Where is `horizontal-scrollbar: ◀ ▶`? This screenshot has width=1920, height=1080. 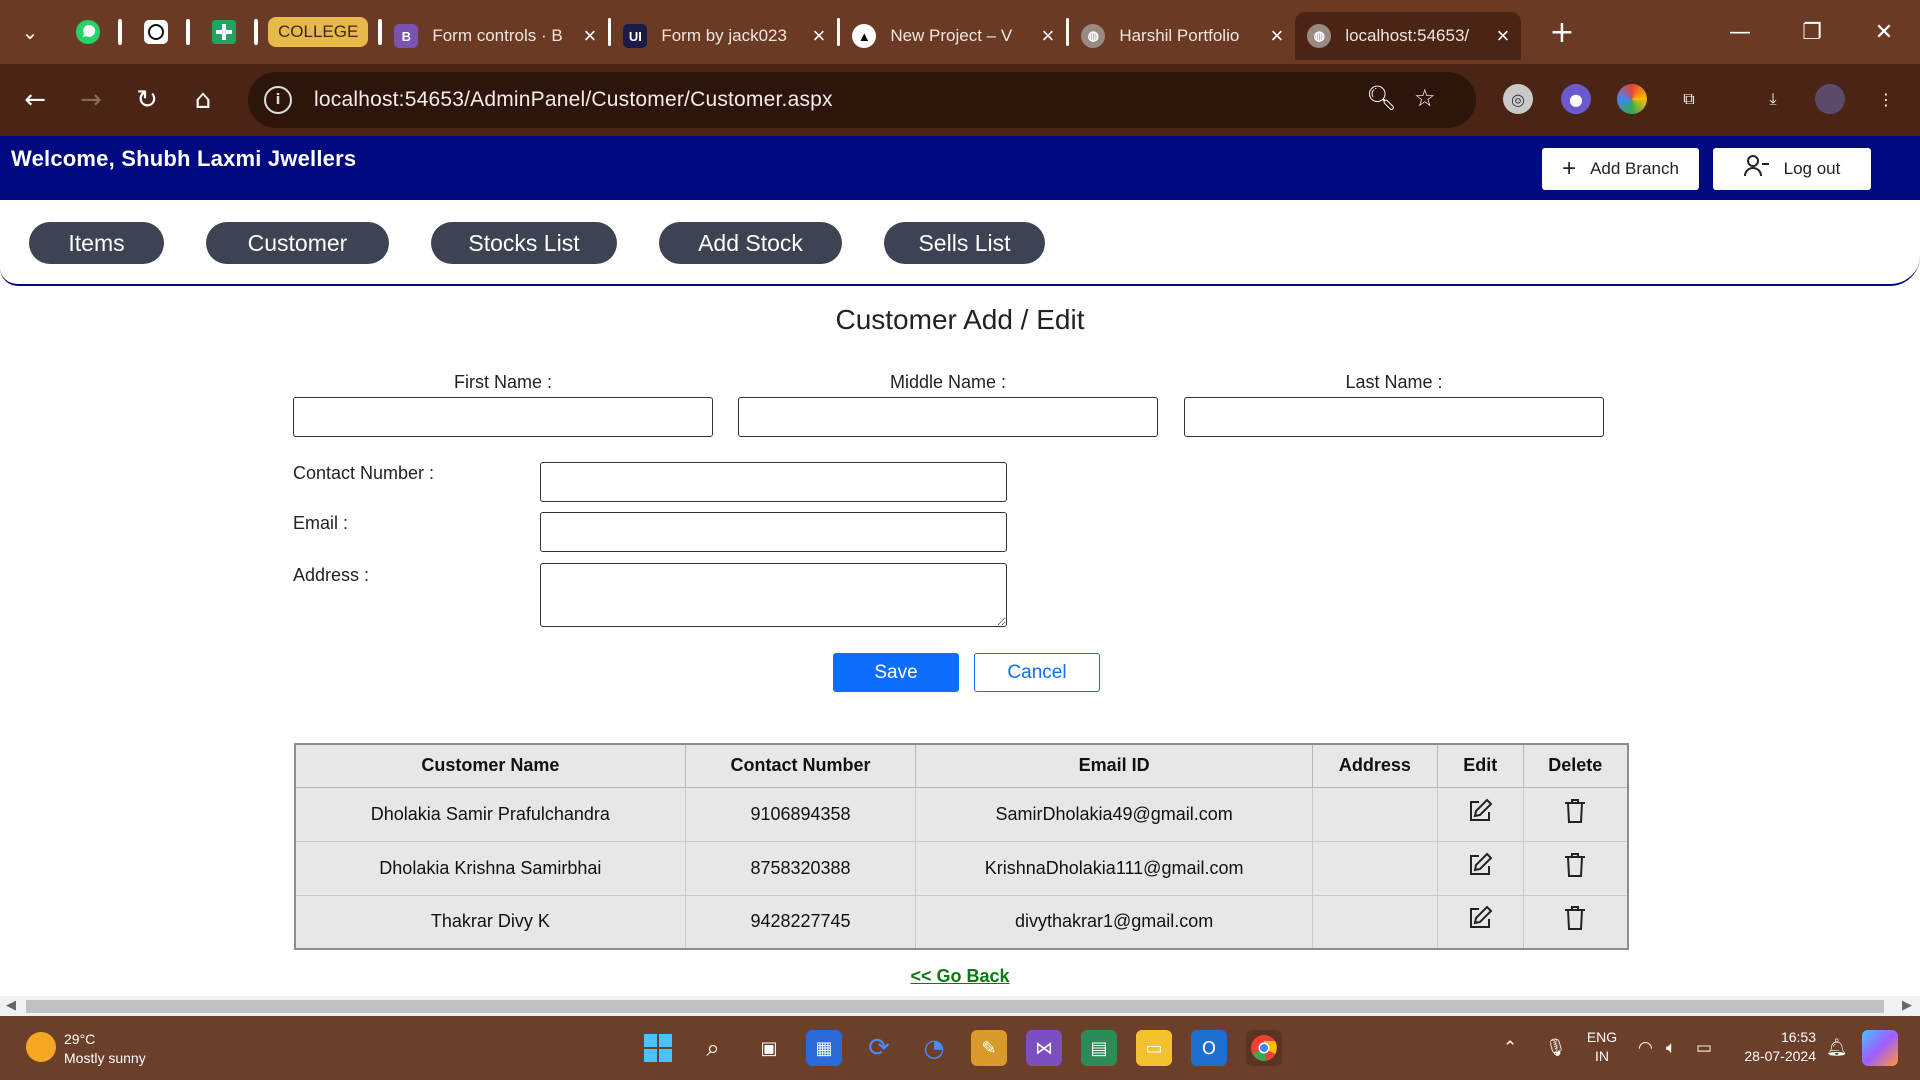 horizontal-scrollbar: ◀ ▶ is located at coordinates (960, 1006).